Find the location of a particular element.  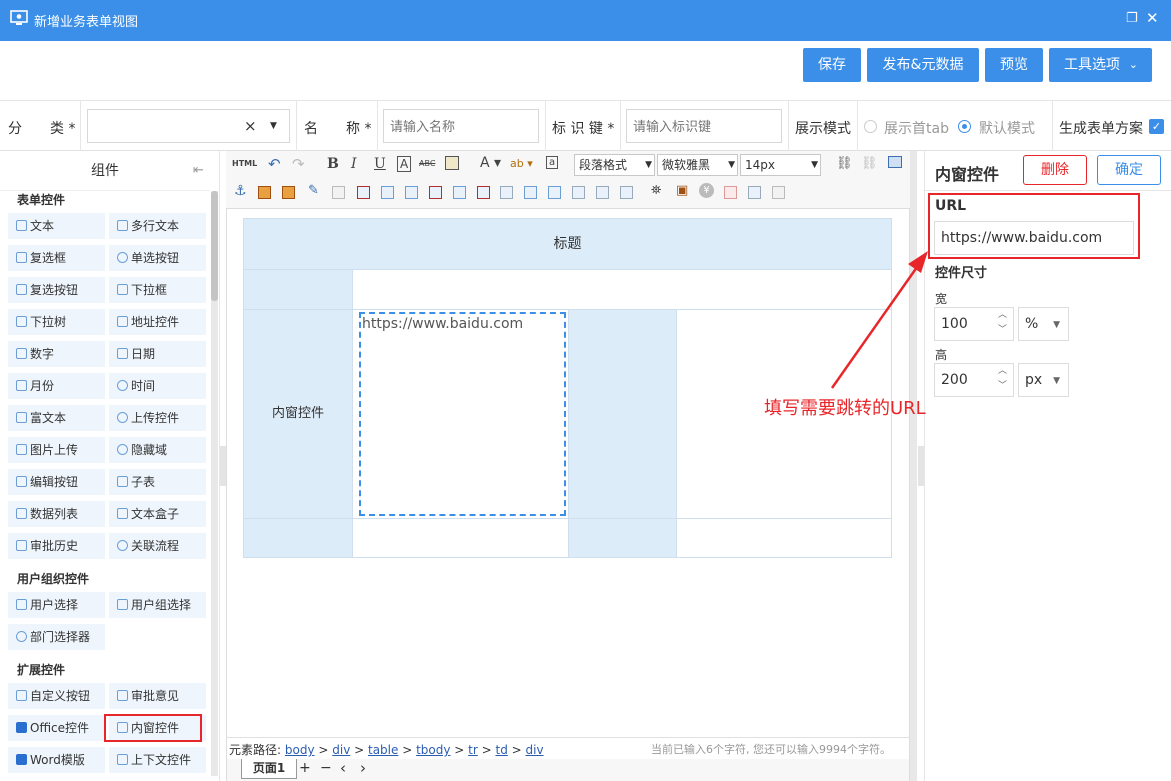

underline-icon: U is located at coordinates (380, 164).